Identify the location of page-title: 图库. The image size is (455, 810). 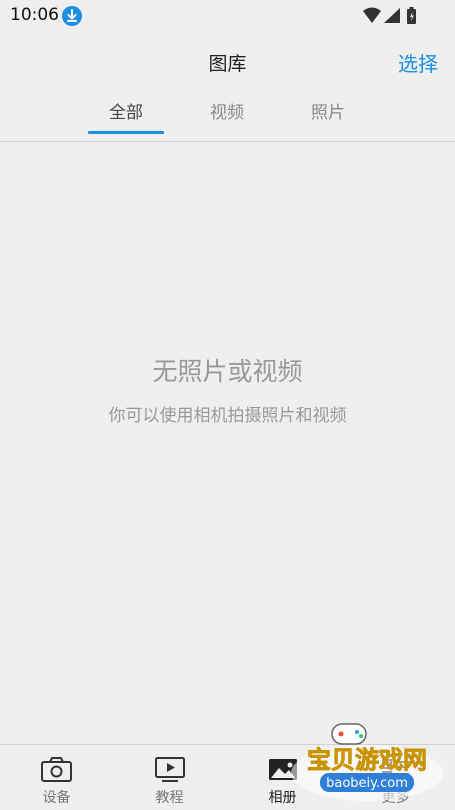
(227, 64).